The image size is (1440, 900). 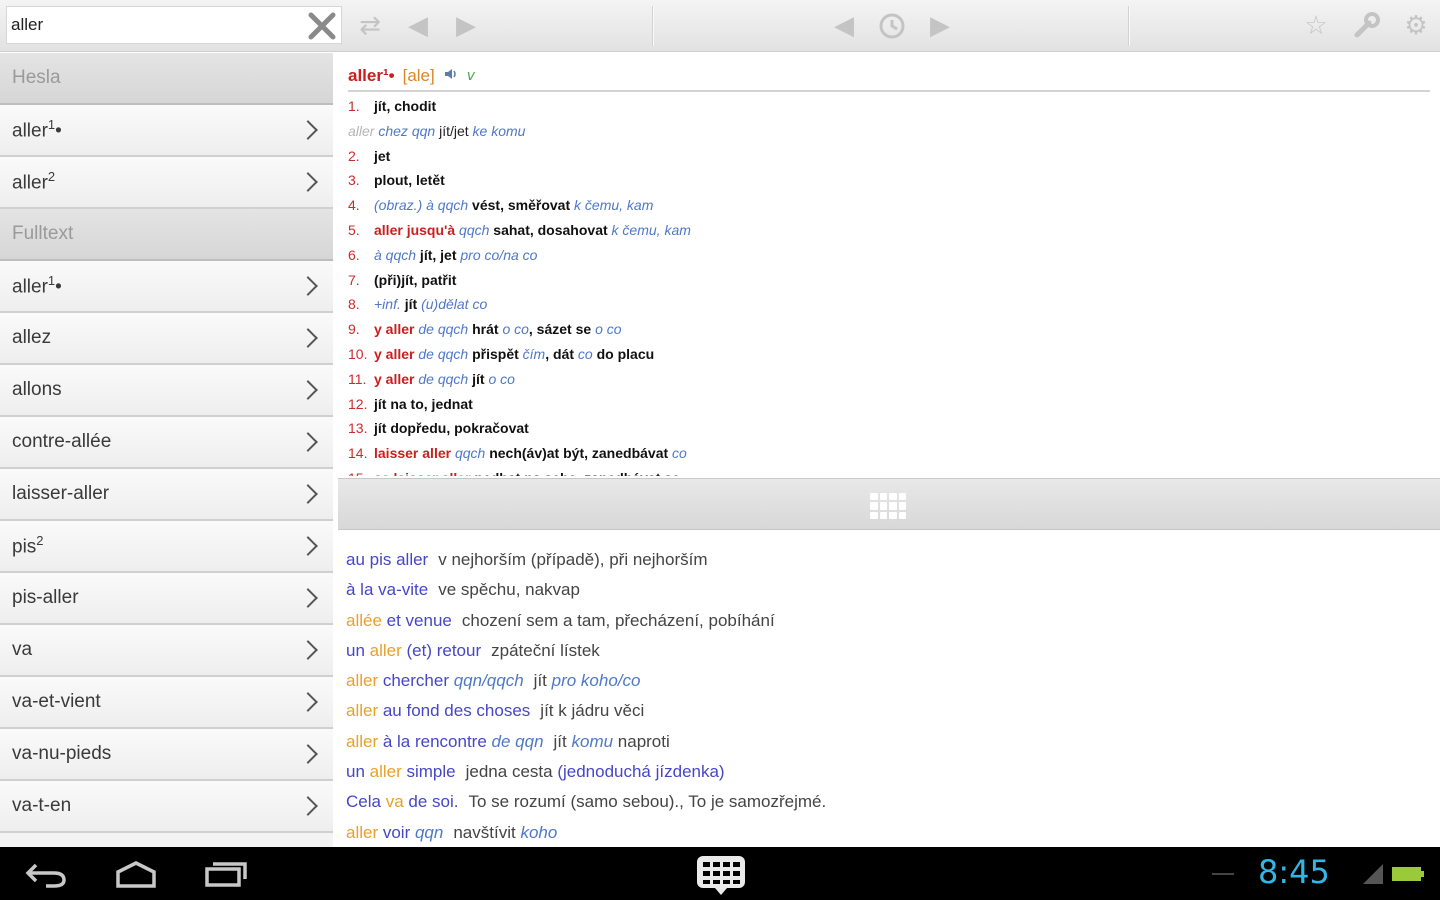 What do you see at coordinates (166, 391) in the screenshot?
I see `list-item: allons` at bounding box center [166, 391].